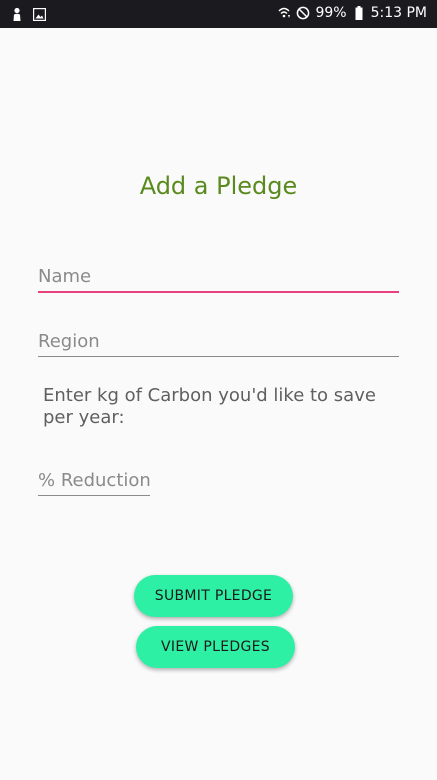 The width and height of the screenshot is (437, 780). What do you see at coordinates (218, 292) in the screenshot?
I see `name-underline` at bounding box center [218, 292].